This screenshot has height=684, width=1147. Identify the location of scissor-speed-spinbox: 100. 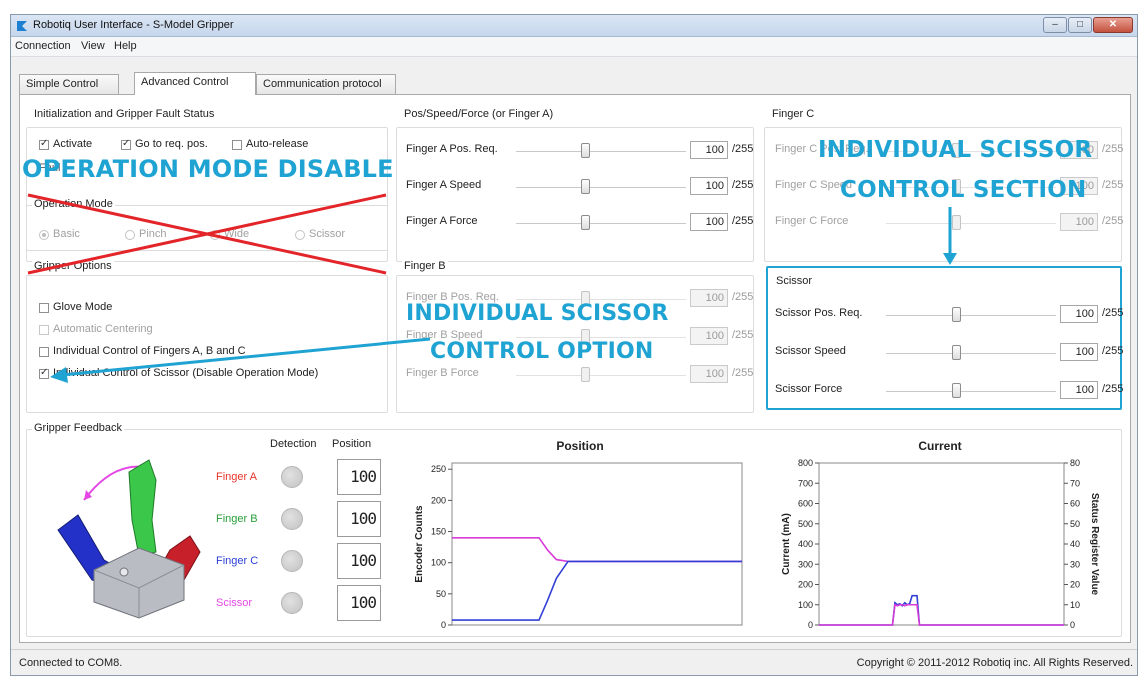
(1079, 352).